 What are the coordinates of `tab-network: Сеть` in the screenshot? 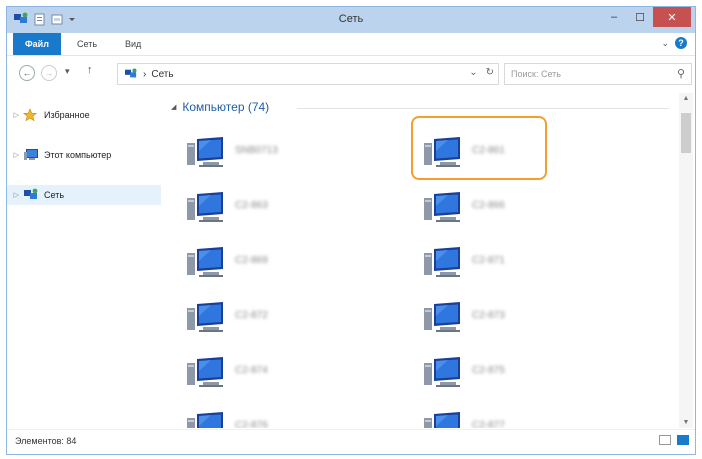 It's located at (87, 44).